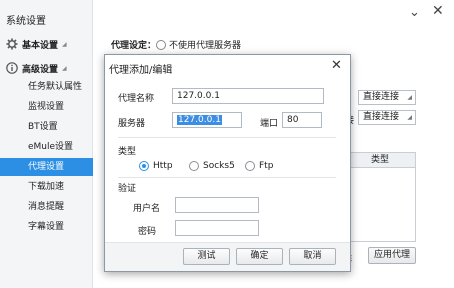 This screenshot has width=454, height=288. I want to click on dialog-title: 代理添加/编辑, so click(141, 70).